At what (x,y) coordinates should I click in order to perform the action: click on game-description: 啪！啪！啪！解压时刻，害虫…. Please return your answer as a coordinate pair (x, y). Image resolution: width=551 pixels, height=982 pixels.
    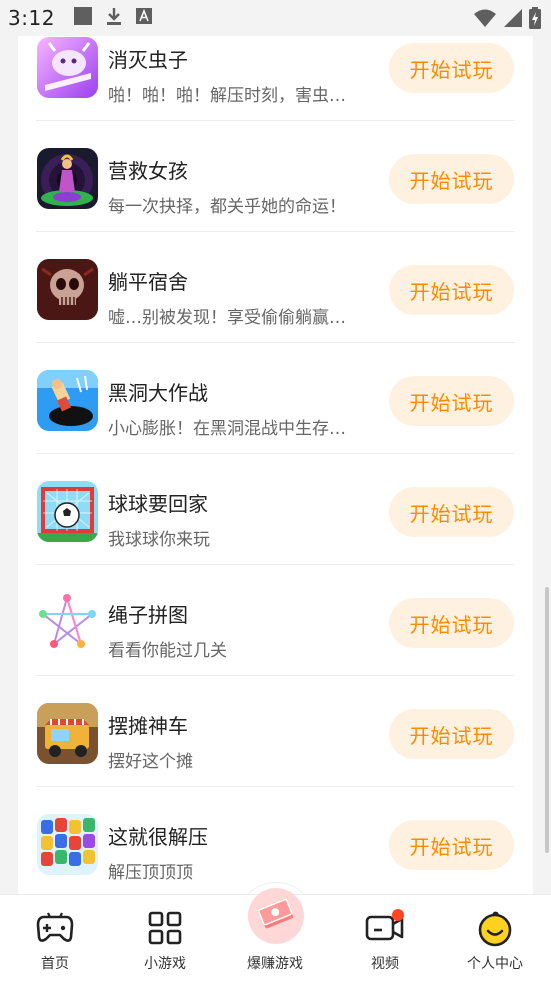
    Looking at the image, I should click on (227, 96).